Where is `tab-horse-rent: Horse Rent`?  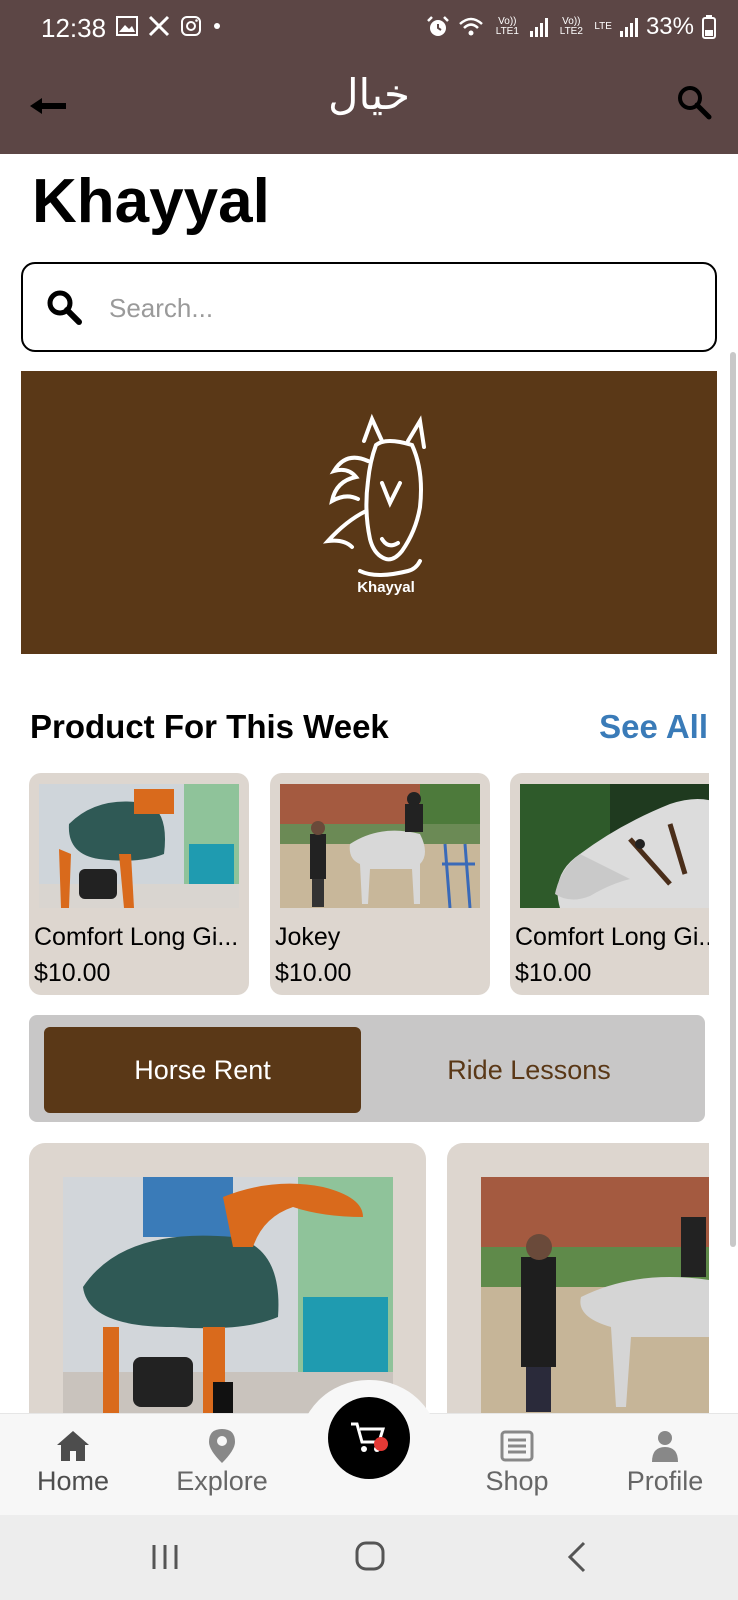
tab-horse-rent: Horse Rent is located at coordinates (202, 1070).